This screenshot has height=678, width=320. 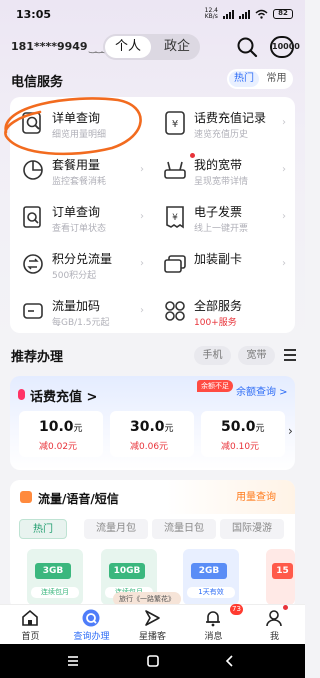 What do you see at coordinates (184, 529) in the screenshot?
I see `flow-tab-daily: 流量日包` at bounding box center [184, 529].